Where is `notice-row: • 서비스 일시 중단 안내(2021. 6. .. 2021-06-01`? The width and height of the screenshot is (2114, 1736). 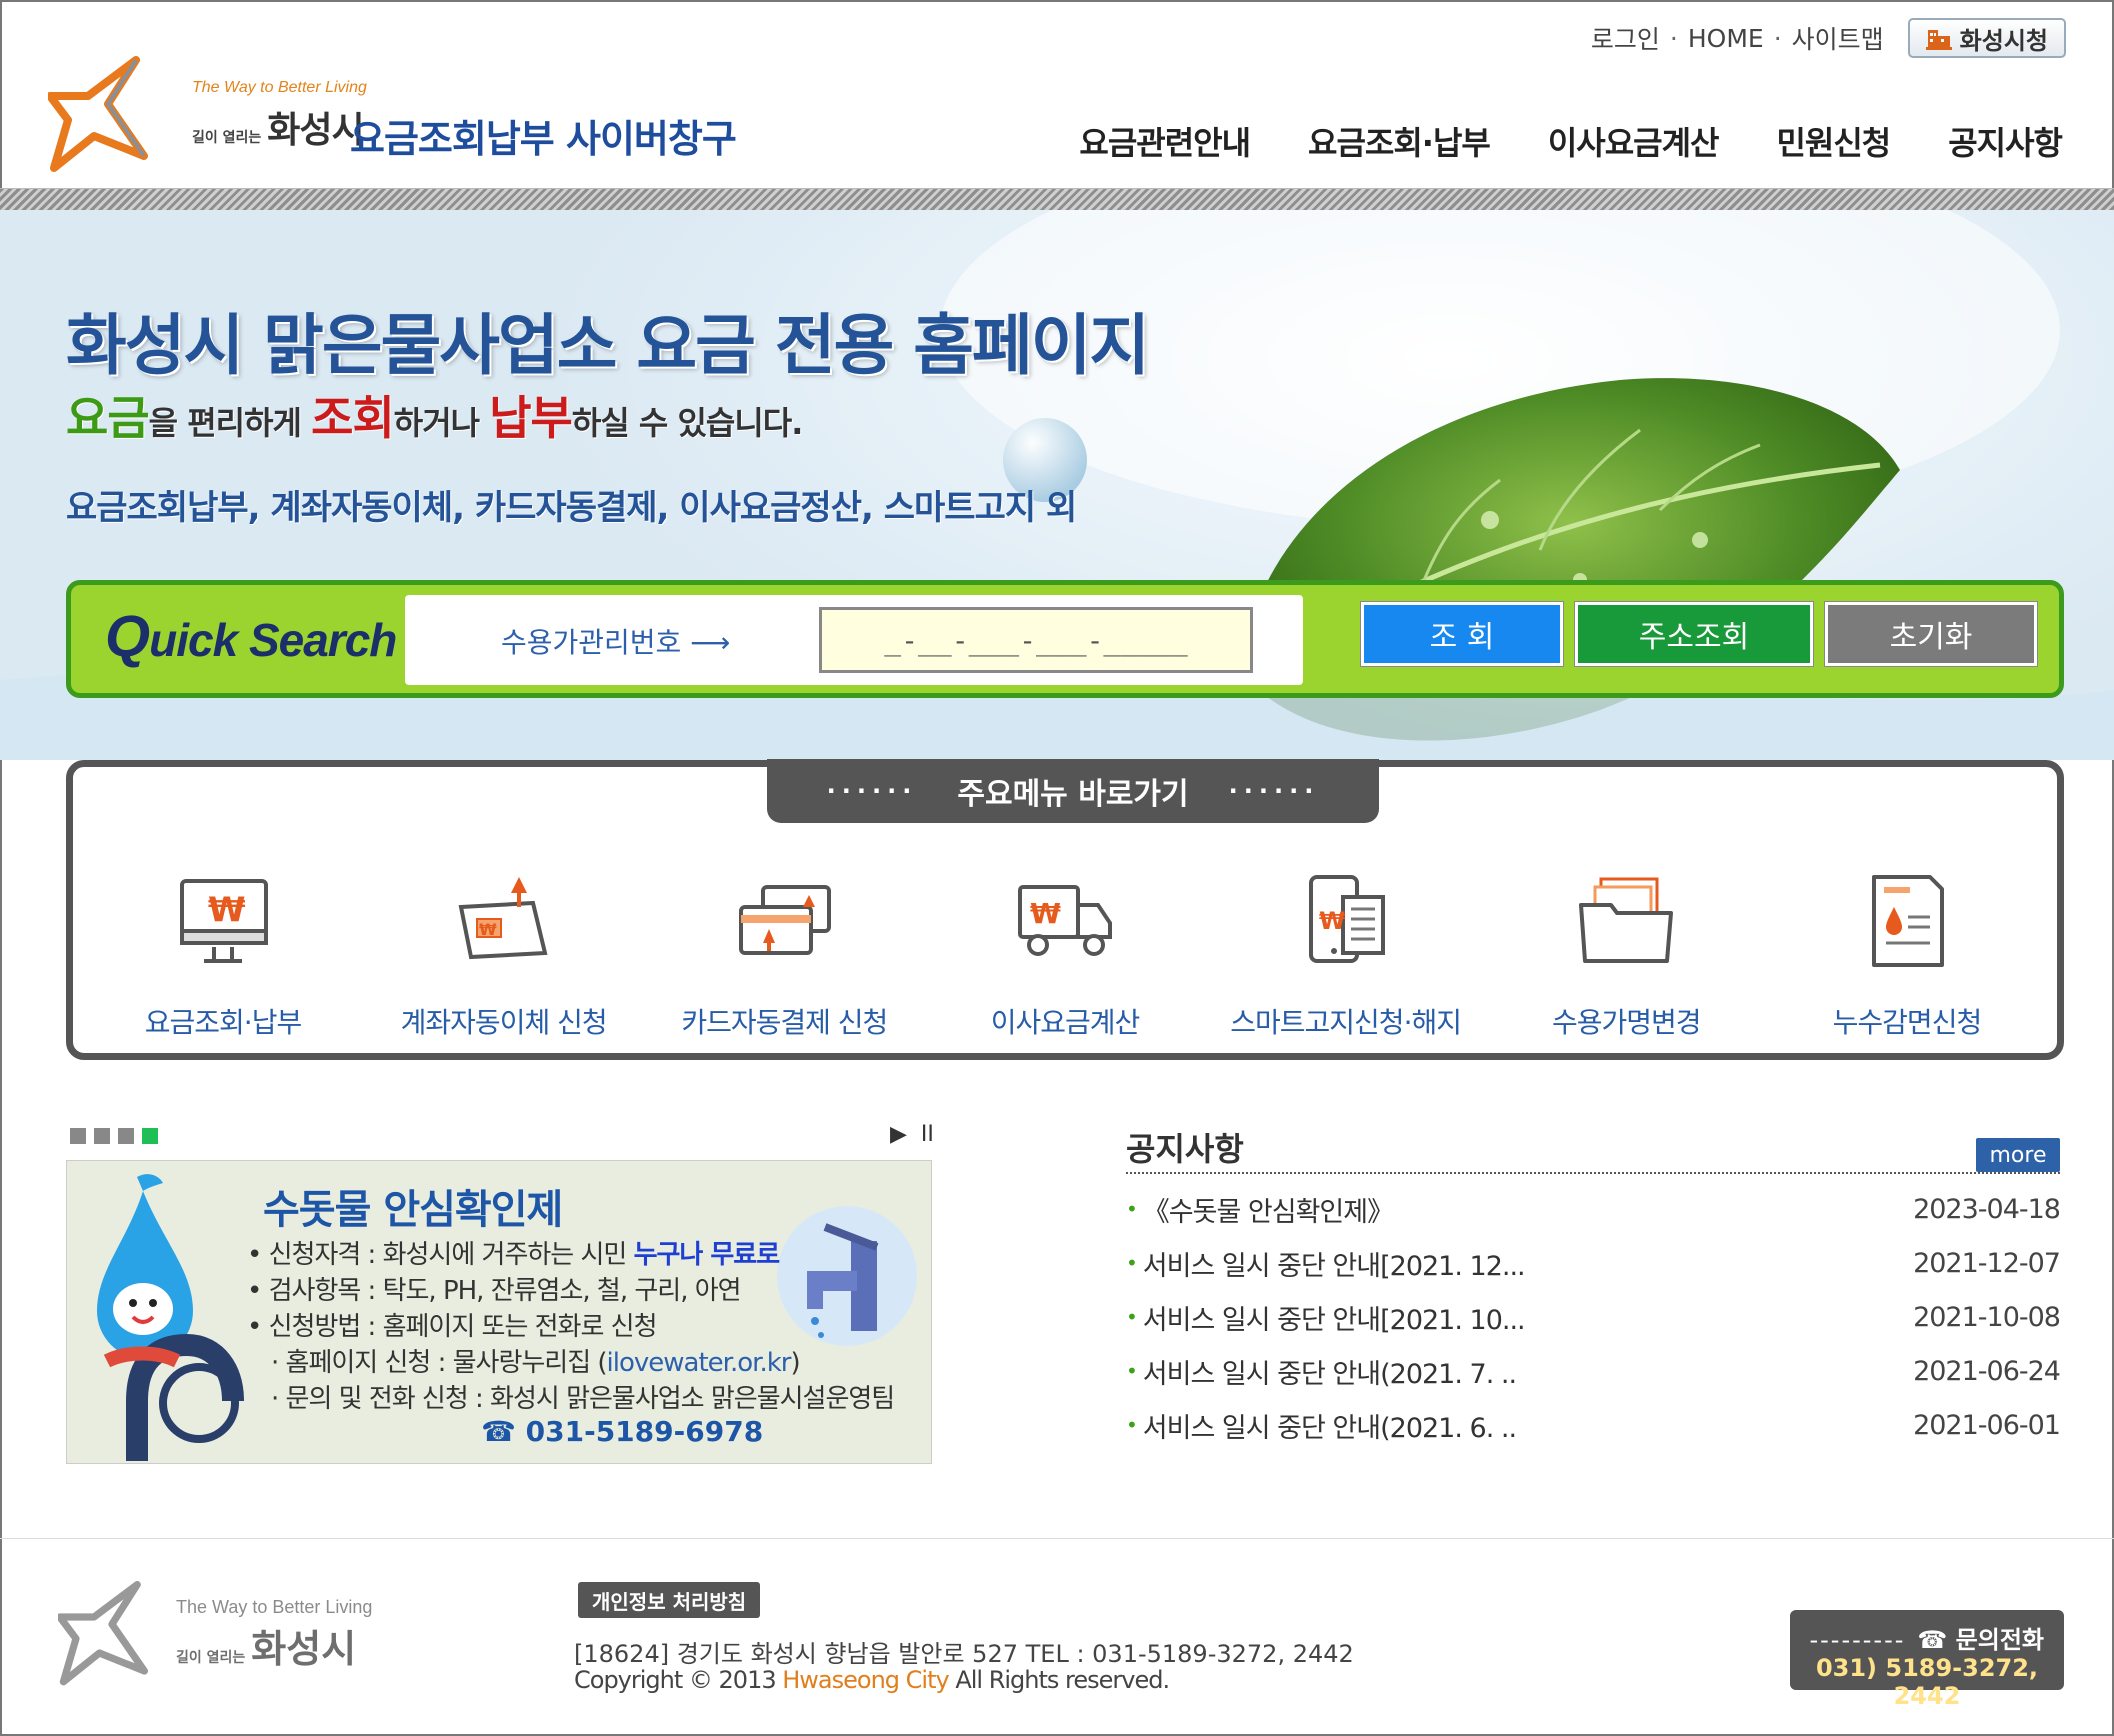 notice-row: • 서비스 일시 중단 안내(2021. 6. .. 2021-06-01 is located at coordinates (1593, 1425).